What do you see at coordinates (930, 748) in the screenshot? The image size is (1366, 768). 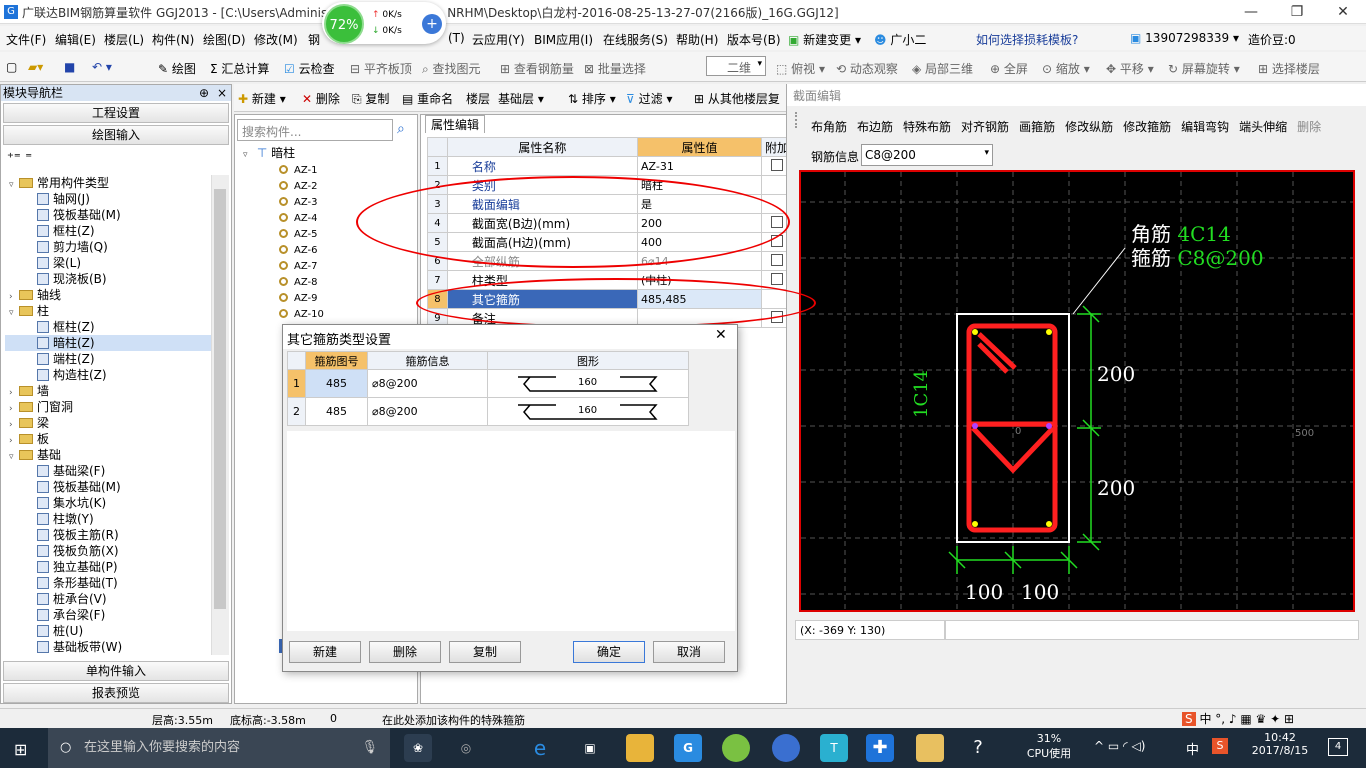 I see `notes-icon` at bounding box center [930, 748].